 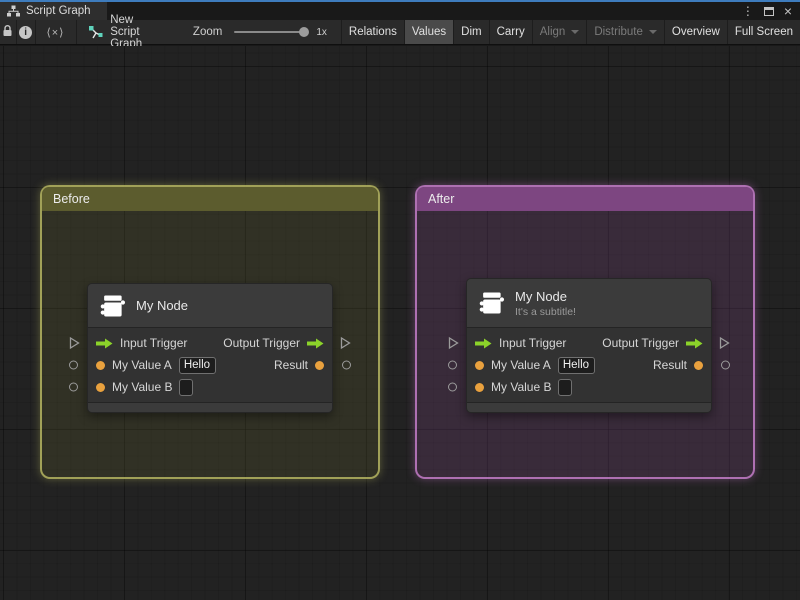 I want to click on zoom-label: Zoom, so click(x=207, y=32).